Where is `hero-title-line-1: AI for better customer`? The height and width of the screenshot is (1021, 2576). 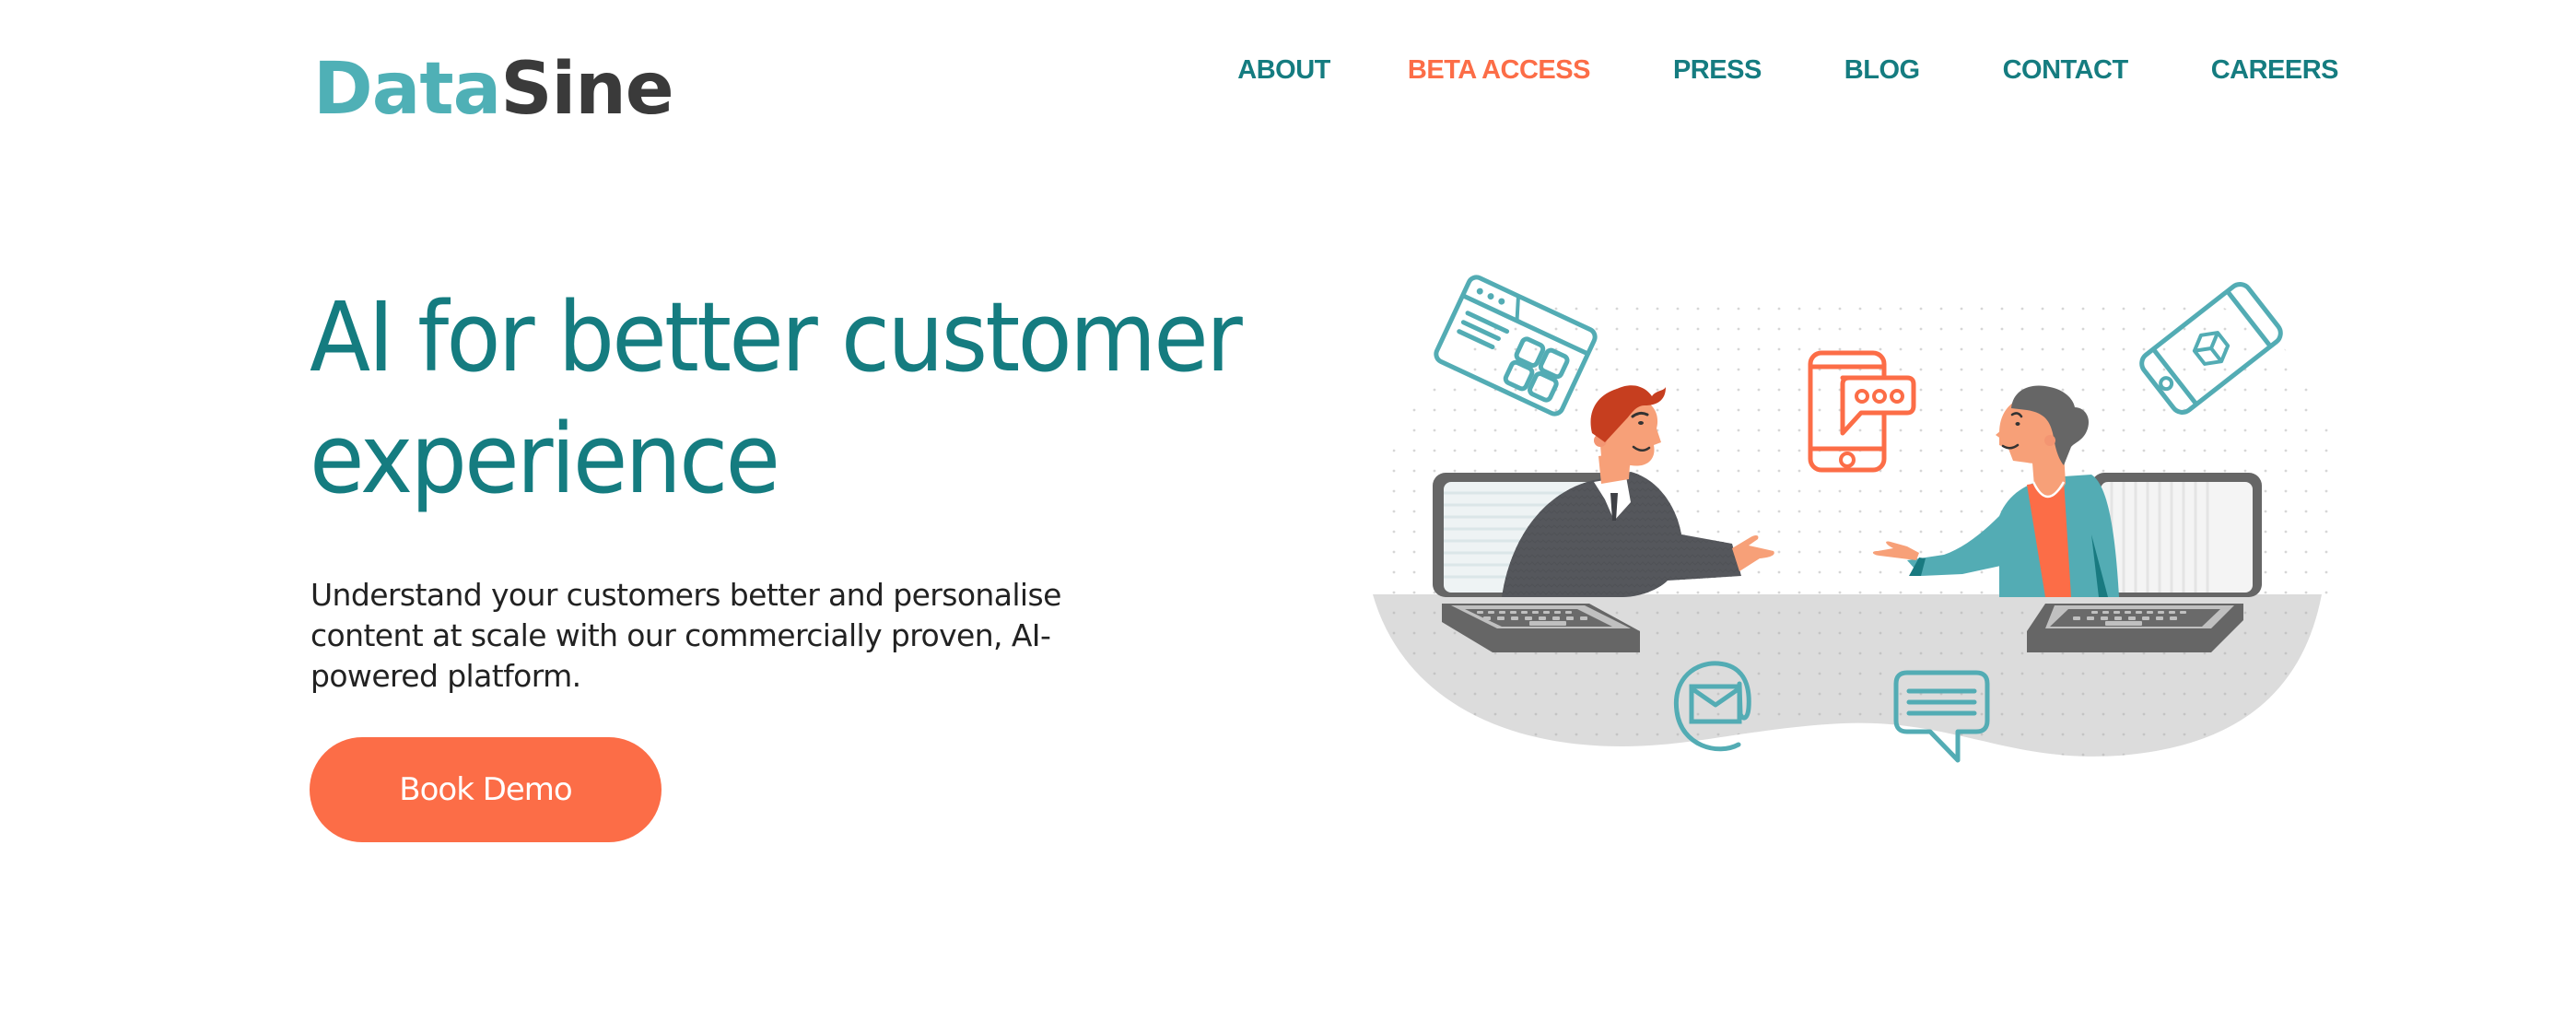 hero-title-line-1: AI for better customer is located at coordinates (776, 337).